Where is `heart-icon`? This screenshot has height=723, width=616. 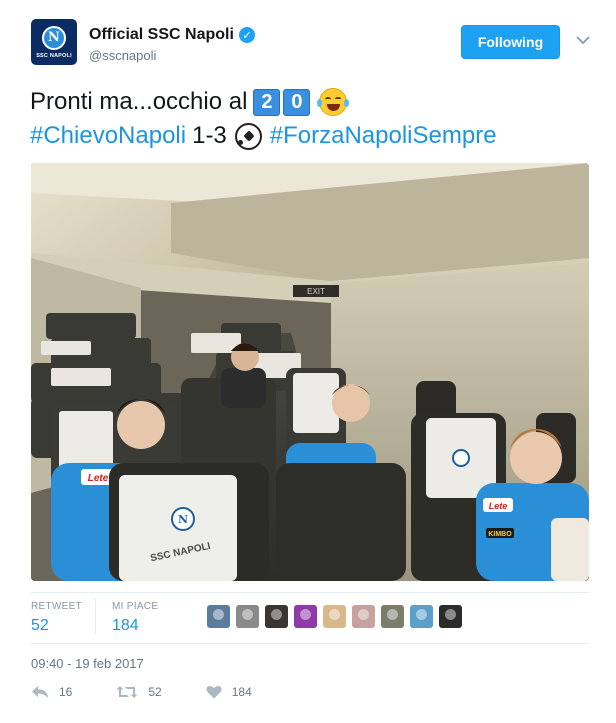
heart-icon is located at coordinates (214, 692).